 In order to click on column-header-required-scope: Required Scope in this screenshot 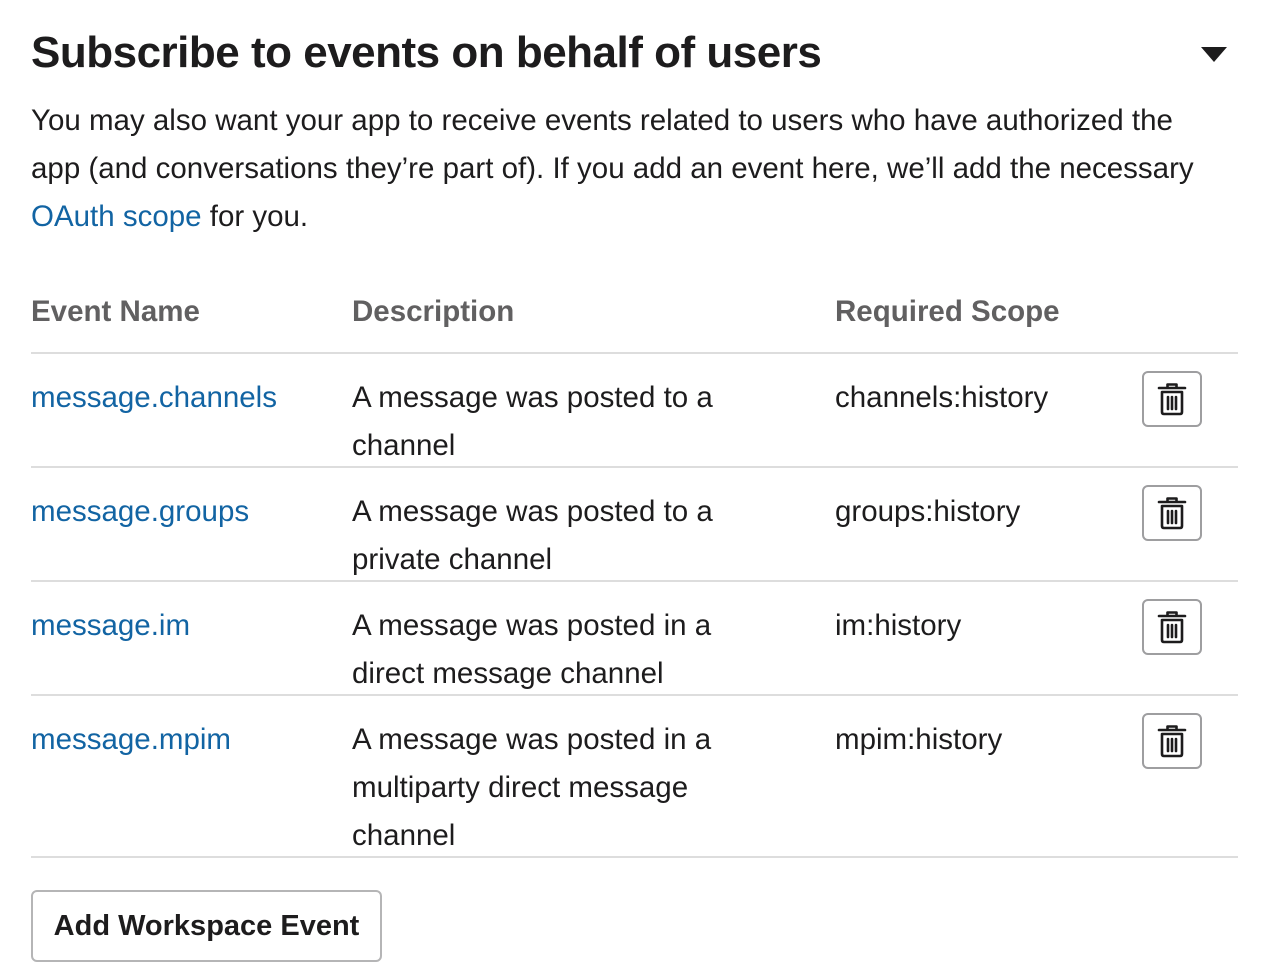, I will do `click(947, 311)`.